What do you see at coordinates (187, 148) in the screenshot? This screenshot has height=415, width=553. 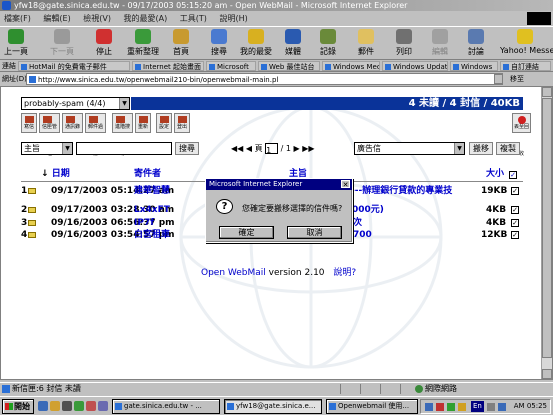 I see `search-submit-button: 搜尋` at bounding box center [187, 148].